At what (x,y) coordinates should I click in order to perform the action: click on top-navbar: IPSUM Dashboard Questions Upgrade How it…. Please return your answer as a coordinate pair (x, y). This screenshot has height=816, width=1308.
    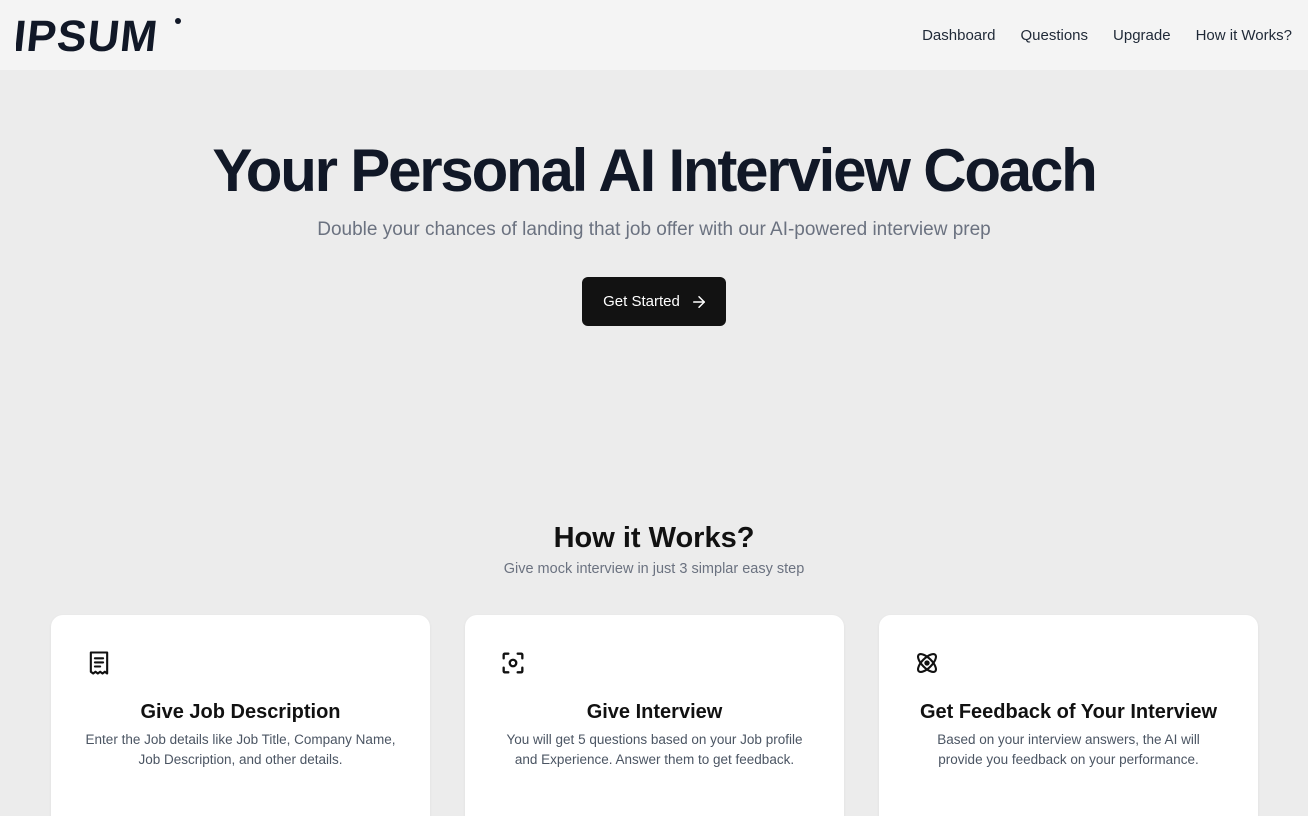
    Looking at the image, I should click on (654, 35).